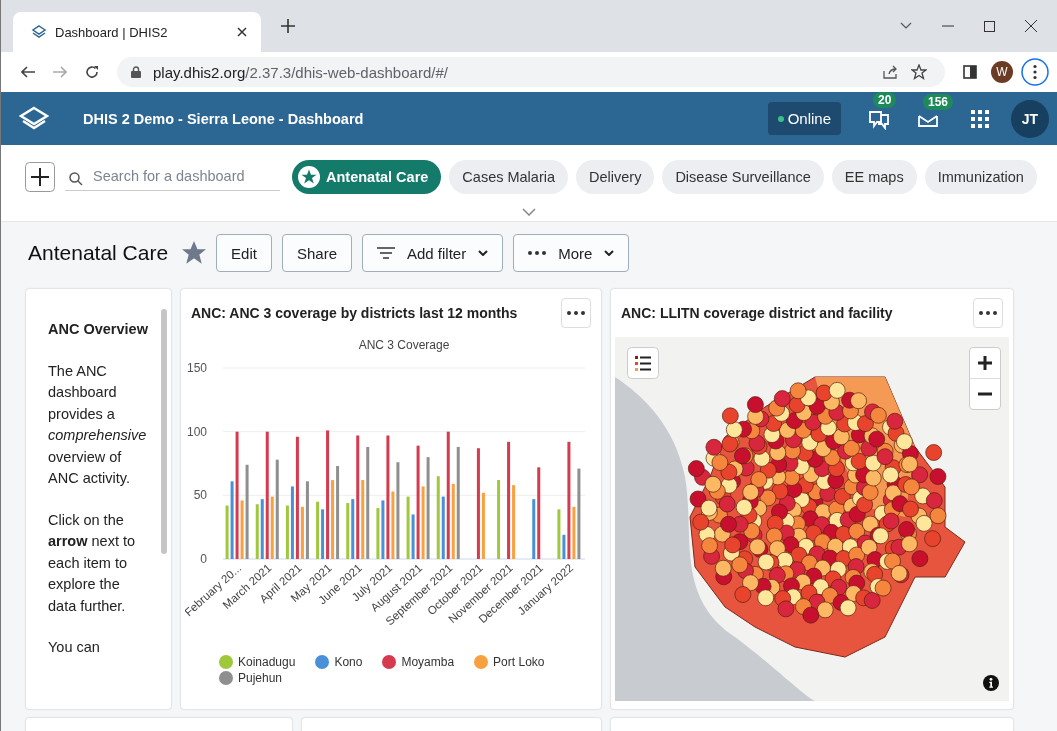 This screenshot has height=731, width=1057. I want to click on add-filter-button: Add filter, so click(433, 253).